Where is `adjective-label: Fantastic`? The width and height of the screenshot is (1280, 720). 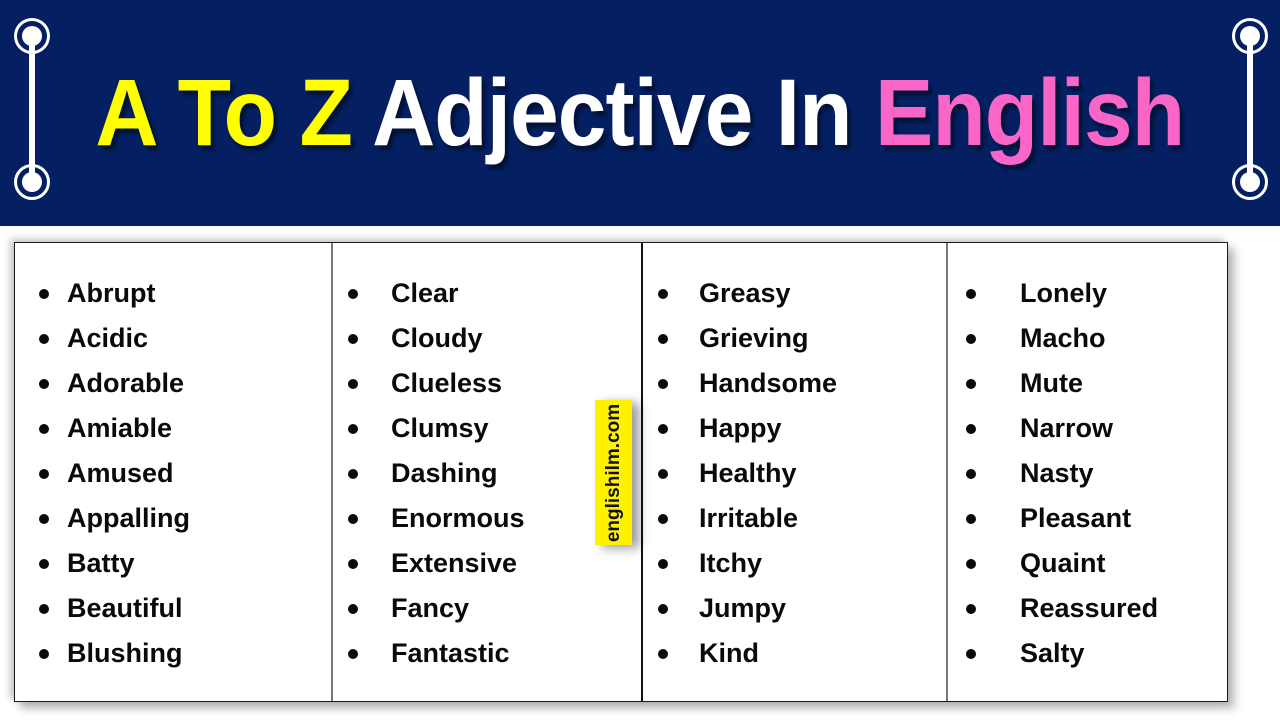
adjective-label: Fantastic is located at coordinates (450, 653).